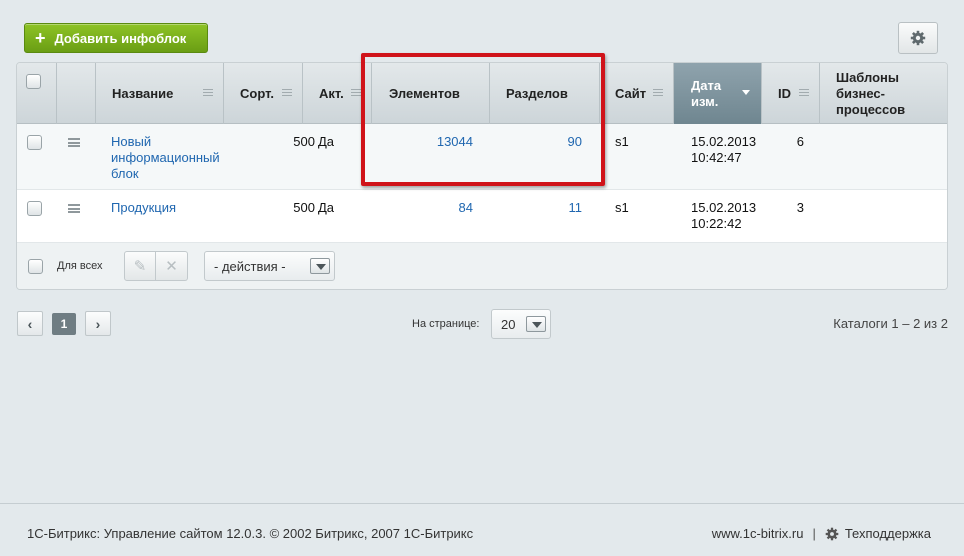 This screenshot has height=556, width=964. What do you see at coordinates (758, 533) in the screenshot?
I see `site-link: www.1c-bitrix.ru` at bounding box center [758, 533].